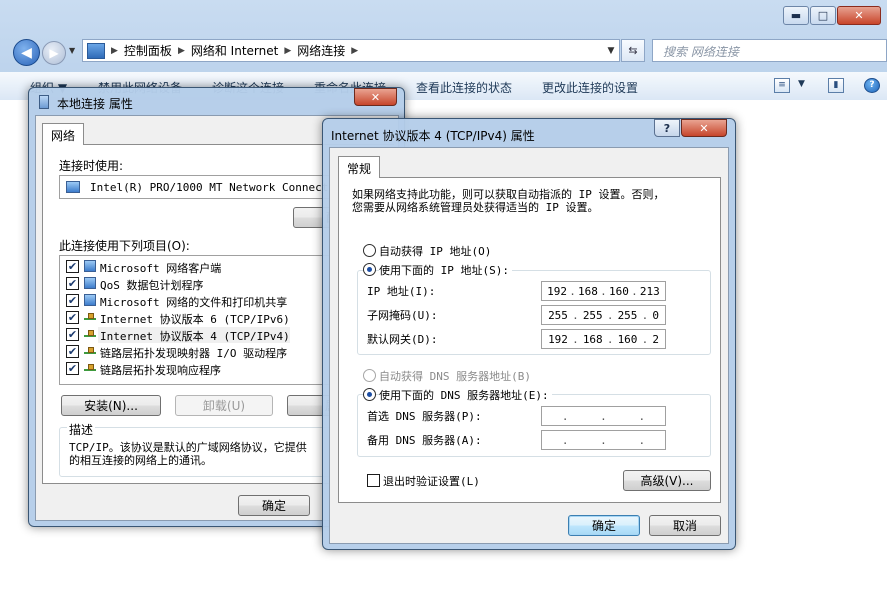 The height and width of the screenshot is (595, 887). I want to click on manual-ip-radio, so click(369, 269).